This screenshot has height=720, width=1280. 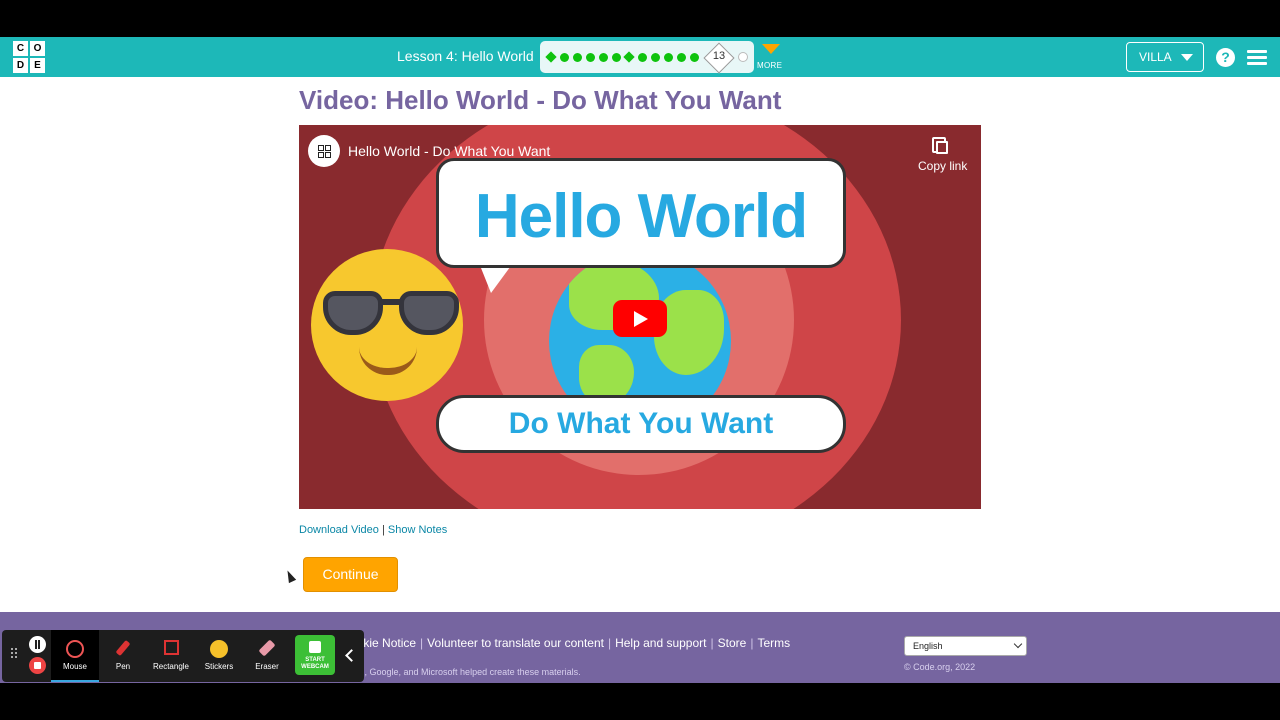 I want to click on tool-stickers: Stickers, so click(x=219, y=656).